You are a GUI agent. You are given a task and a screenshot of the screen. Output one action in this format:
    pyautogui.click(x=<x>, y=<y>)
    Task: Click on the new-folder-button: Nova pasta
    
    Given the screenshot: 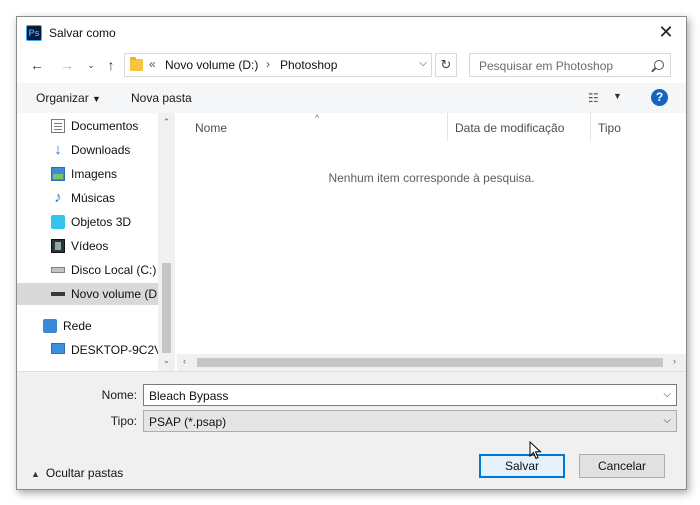 What is the action you would take?
    pyautogui.click(x=161, y=98)
    